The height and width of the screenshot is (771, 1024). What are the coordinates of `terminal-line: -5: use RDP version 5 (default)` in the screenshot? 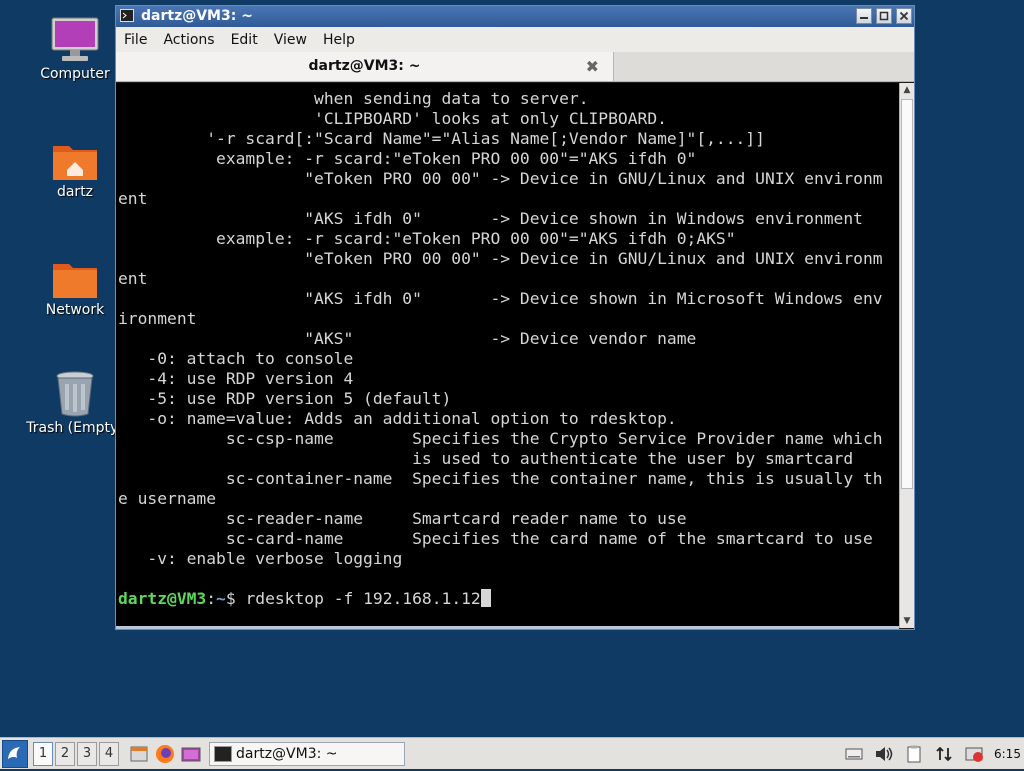 It's located at (285, 398).